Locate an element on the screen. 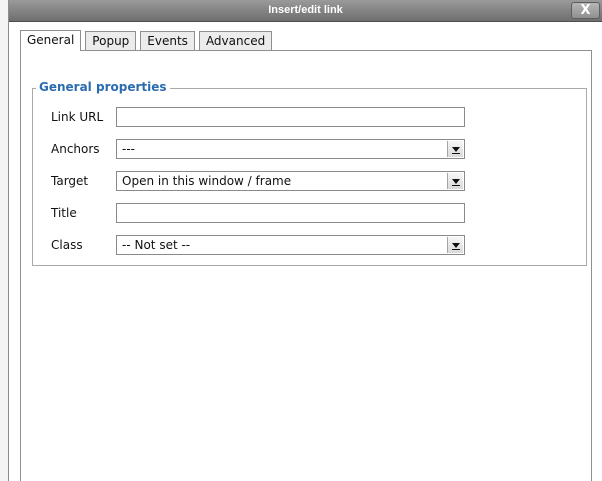  anchors-select: --- is located at coordinates (290, 149).